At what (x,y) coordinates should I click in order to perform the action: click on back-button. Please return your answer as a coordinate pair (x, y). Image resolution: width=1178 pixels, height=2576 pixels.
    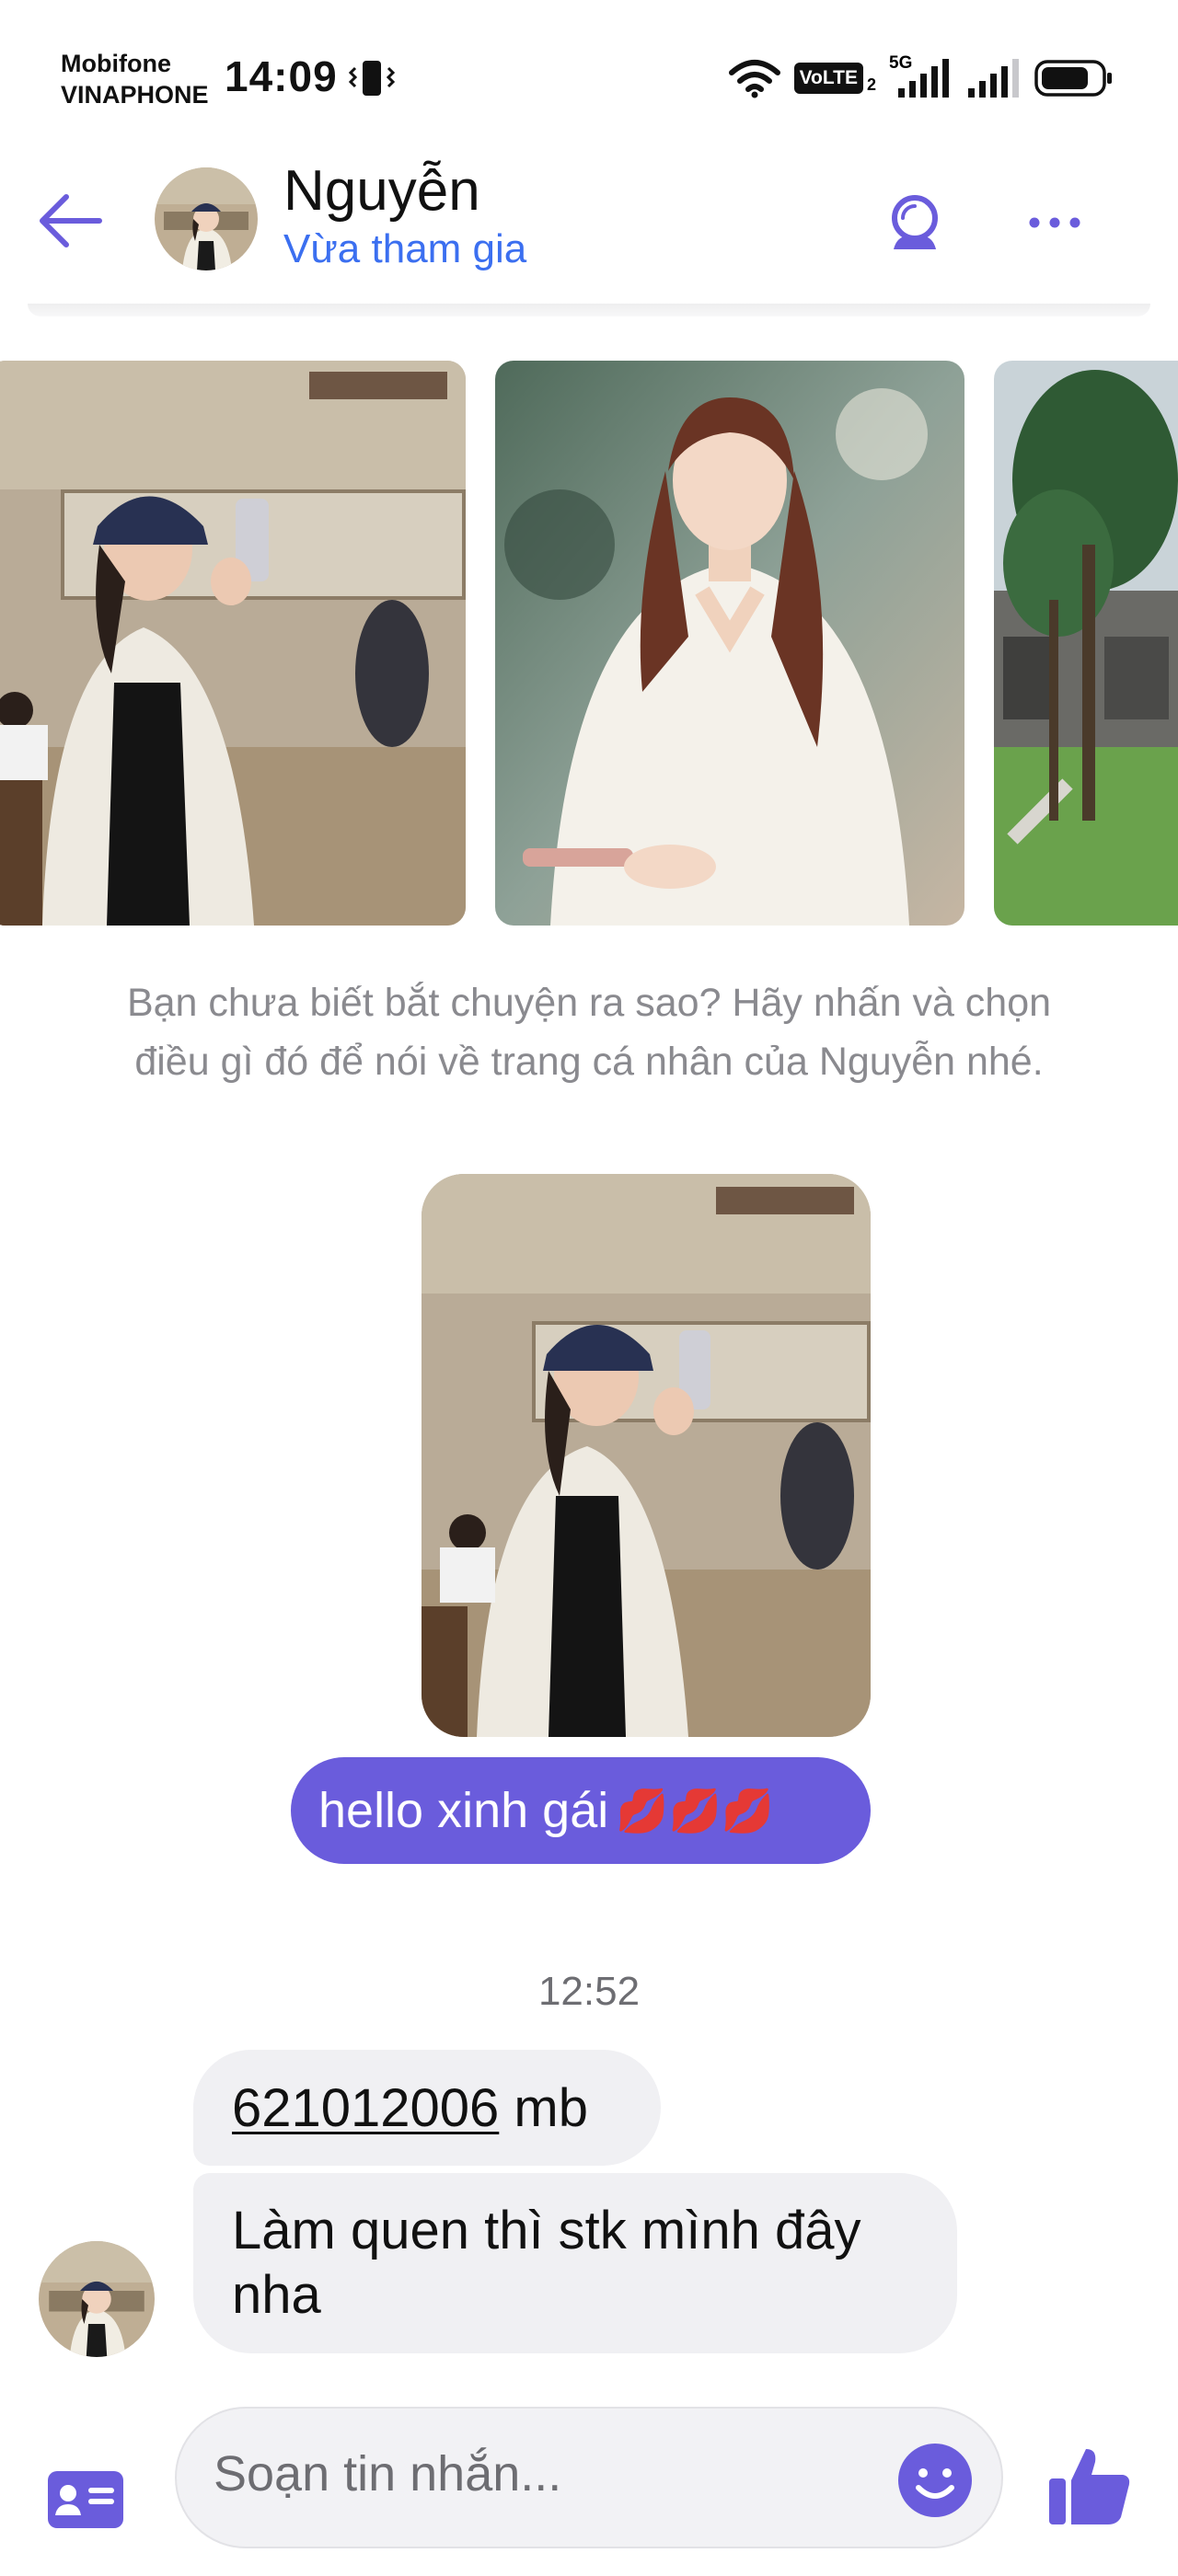
    Looking at the image, I should click on (70, 221).